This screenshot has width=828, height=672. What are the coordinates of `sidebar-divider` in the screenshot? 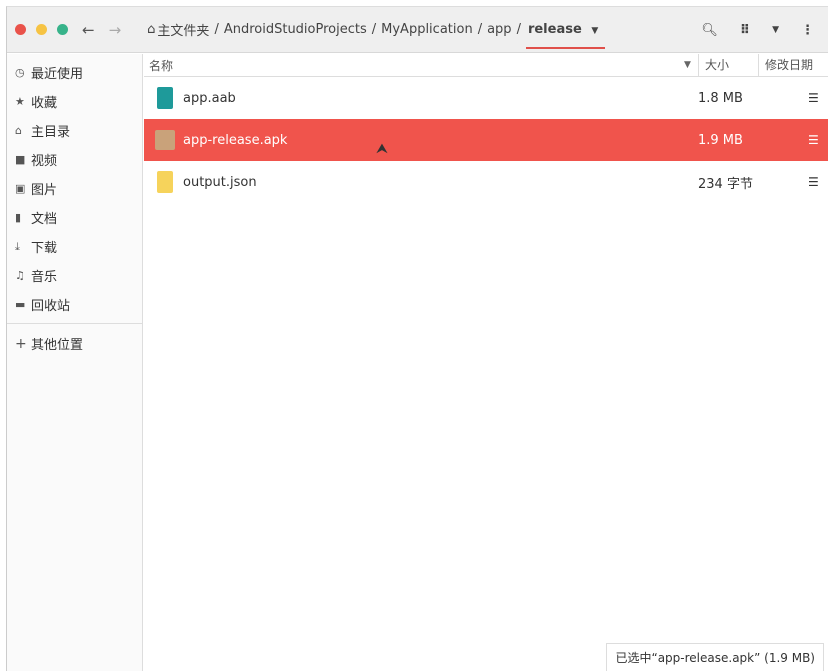 It's located at (74, 323).